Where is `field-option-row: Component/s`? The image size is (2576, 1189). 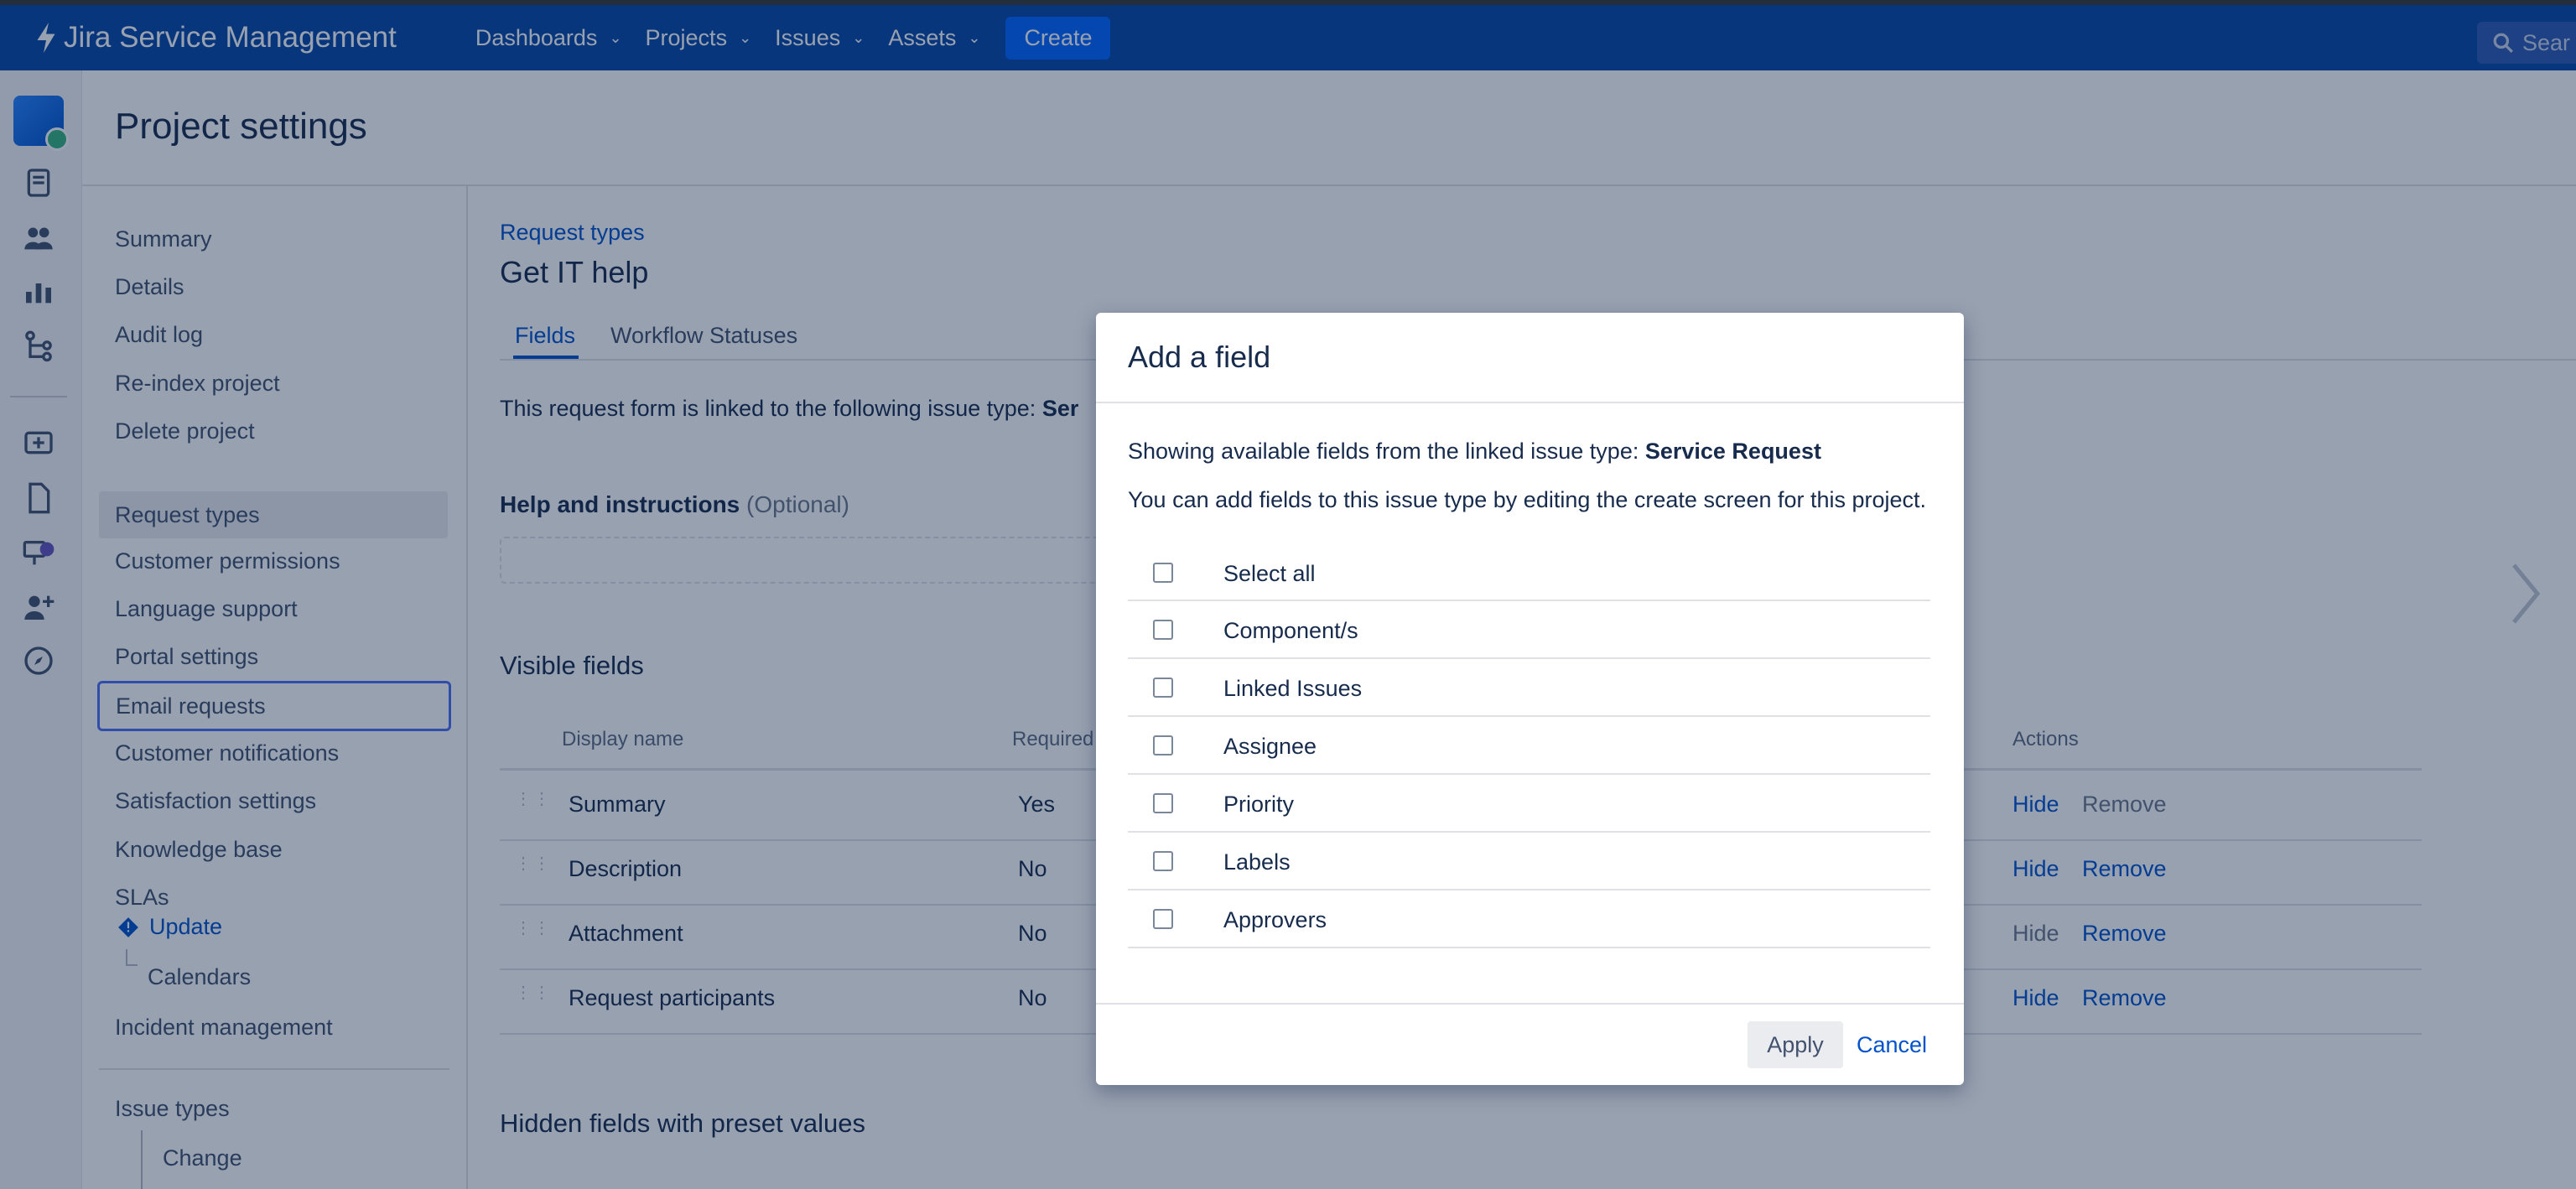 field-option-row: Component/s is located at coordinates (1529, 630).